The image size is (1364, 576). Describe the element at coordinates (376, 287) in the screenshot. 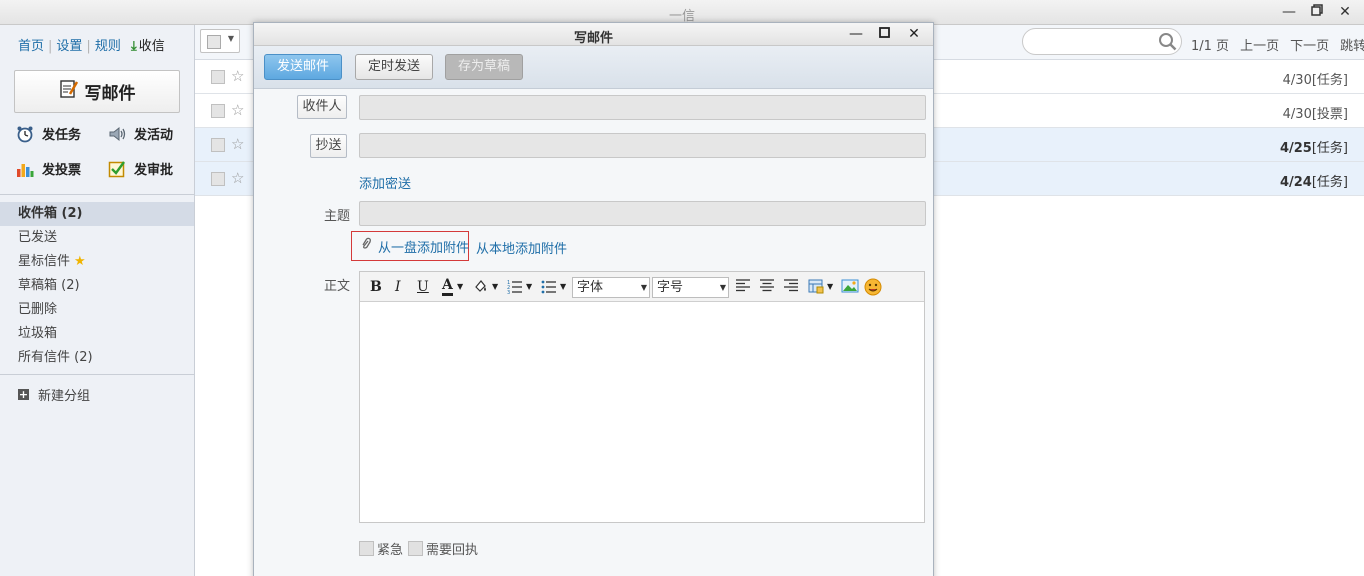

I see `bold-icon: B` at that location.